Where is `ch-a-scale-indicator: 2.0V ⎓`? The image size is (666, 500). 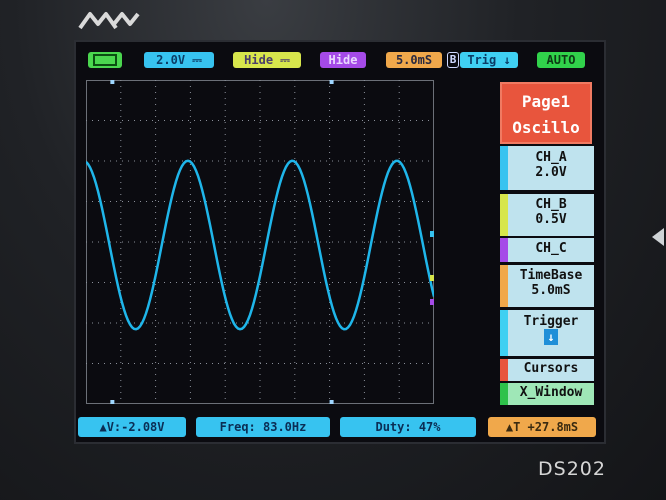 ch-a-scale-indicator: 2.0V ⎓ is located at coordinates (179, 60).